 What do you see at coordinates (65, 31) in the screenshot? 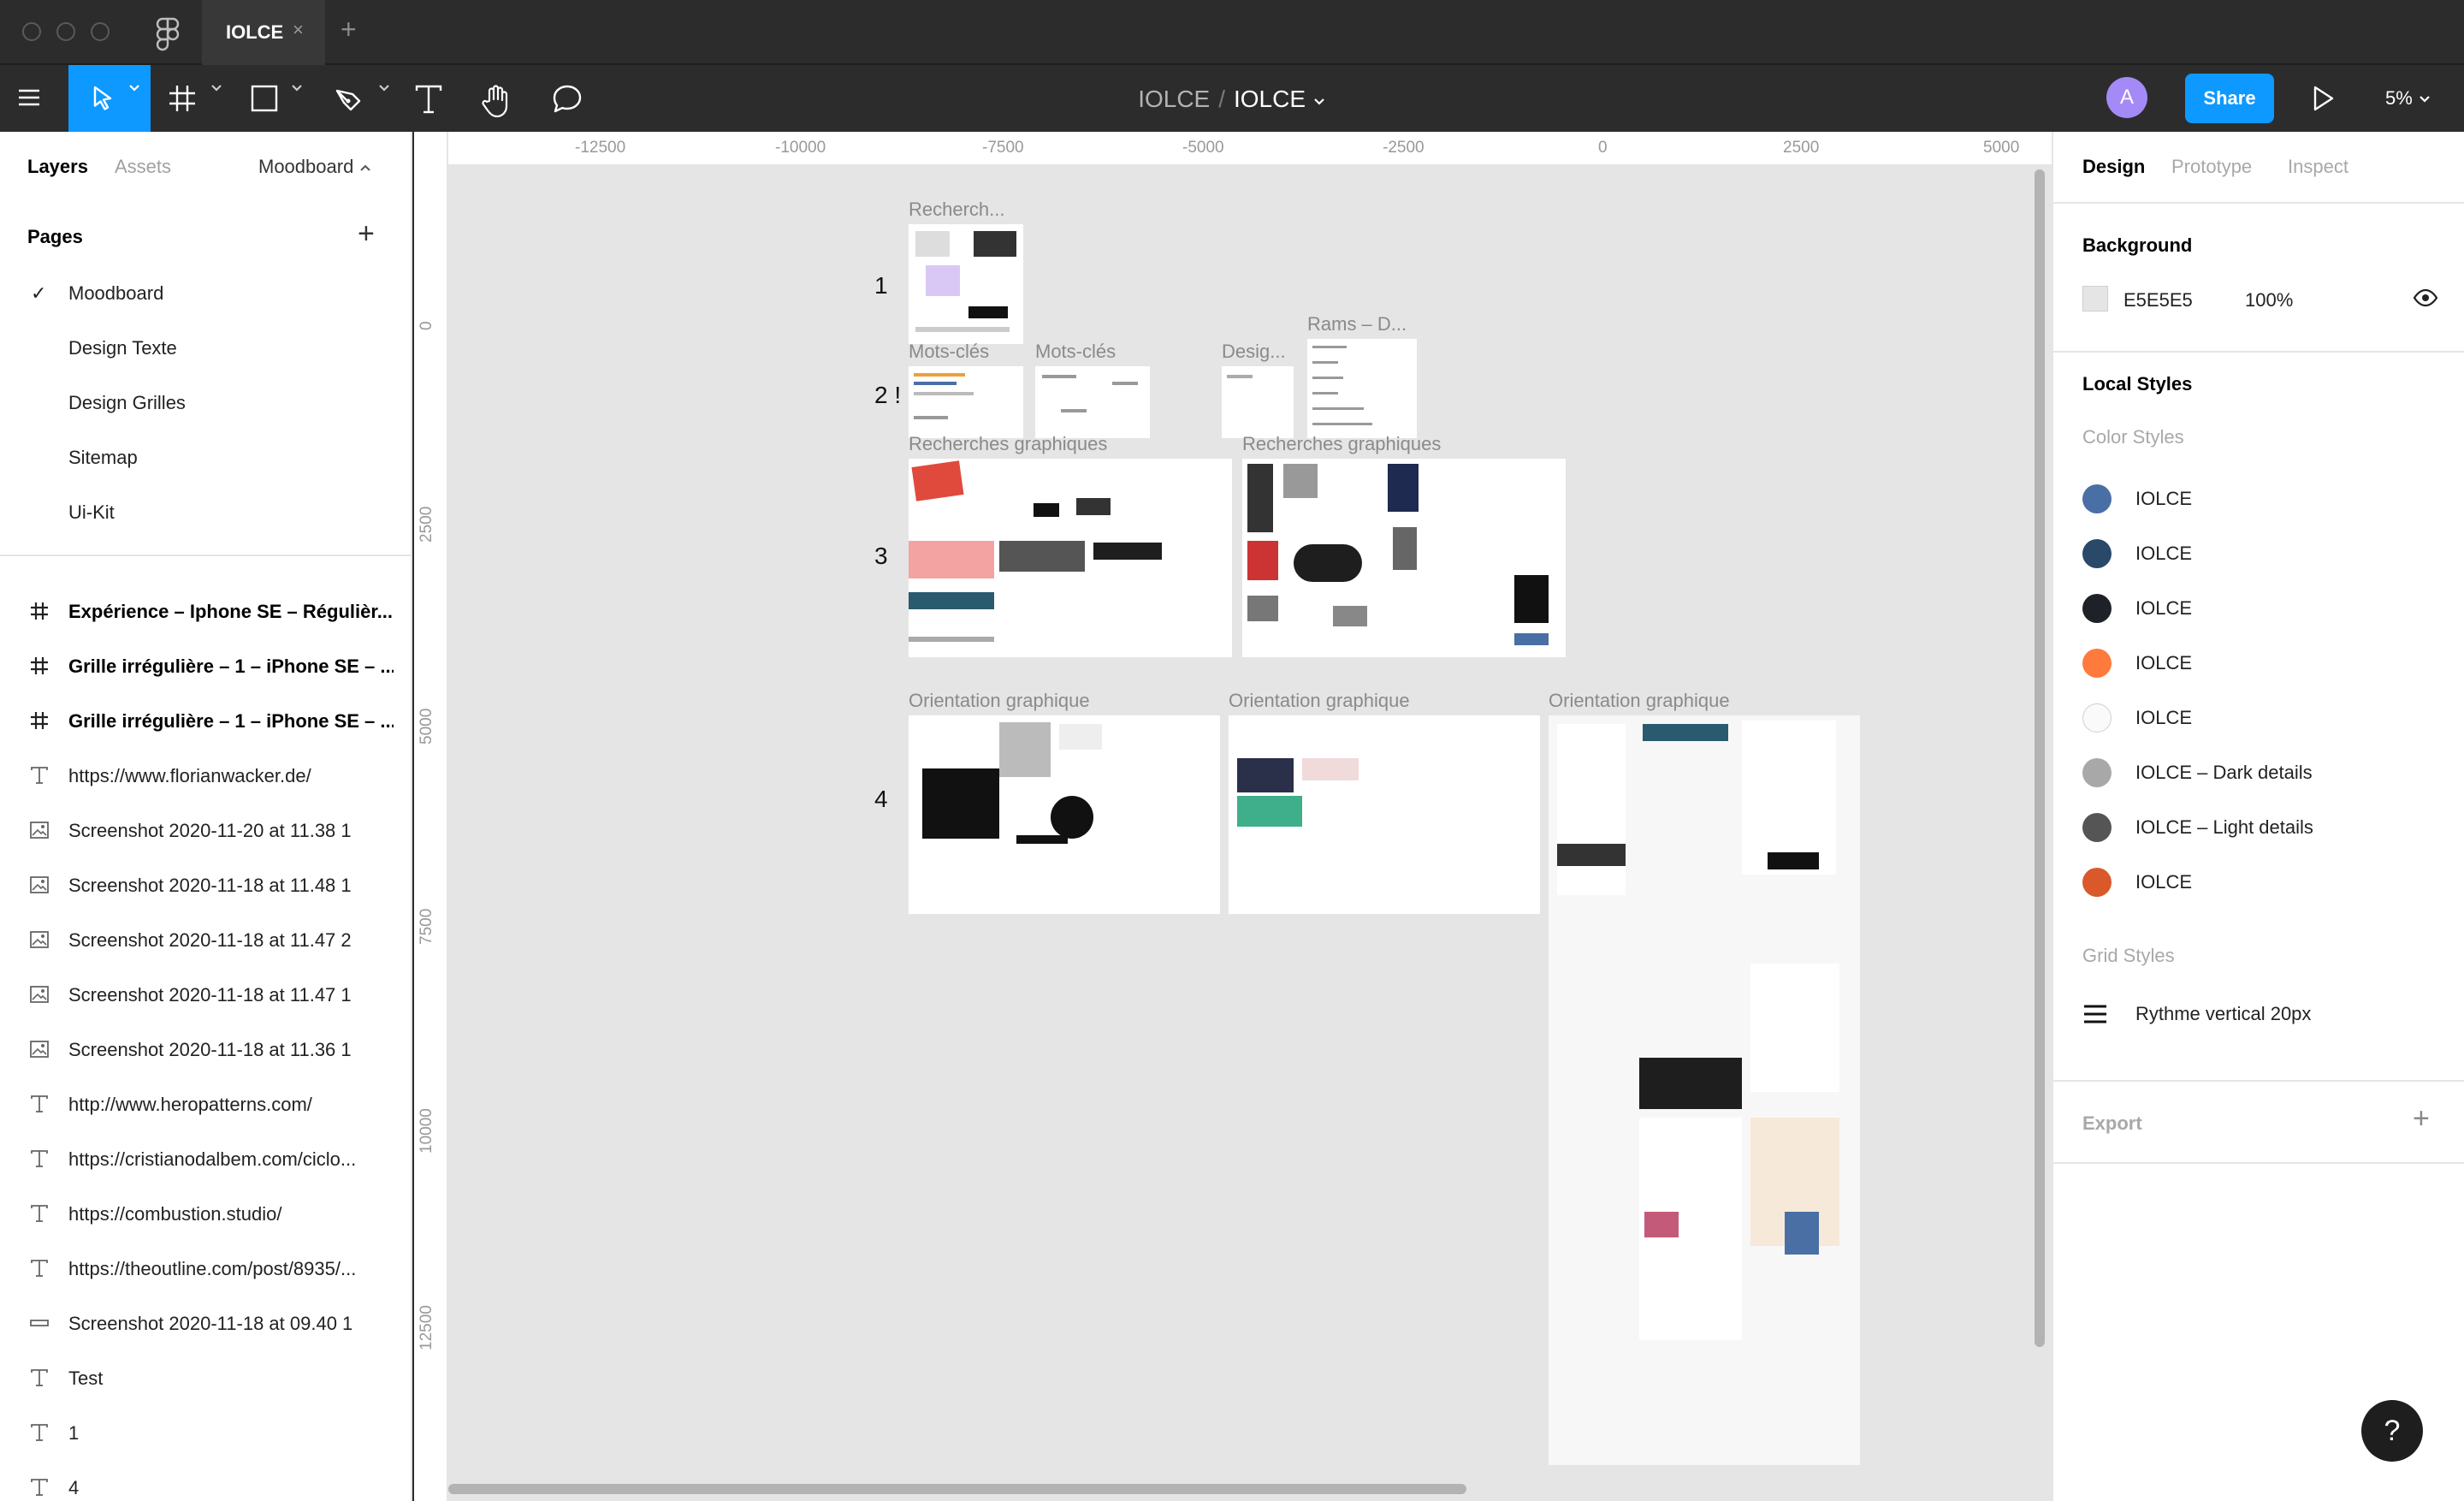
I see `window-minimize-dot` at bounding box center [65, 31].